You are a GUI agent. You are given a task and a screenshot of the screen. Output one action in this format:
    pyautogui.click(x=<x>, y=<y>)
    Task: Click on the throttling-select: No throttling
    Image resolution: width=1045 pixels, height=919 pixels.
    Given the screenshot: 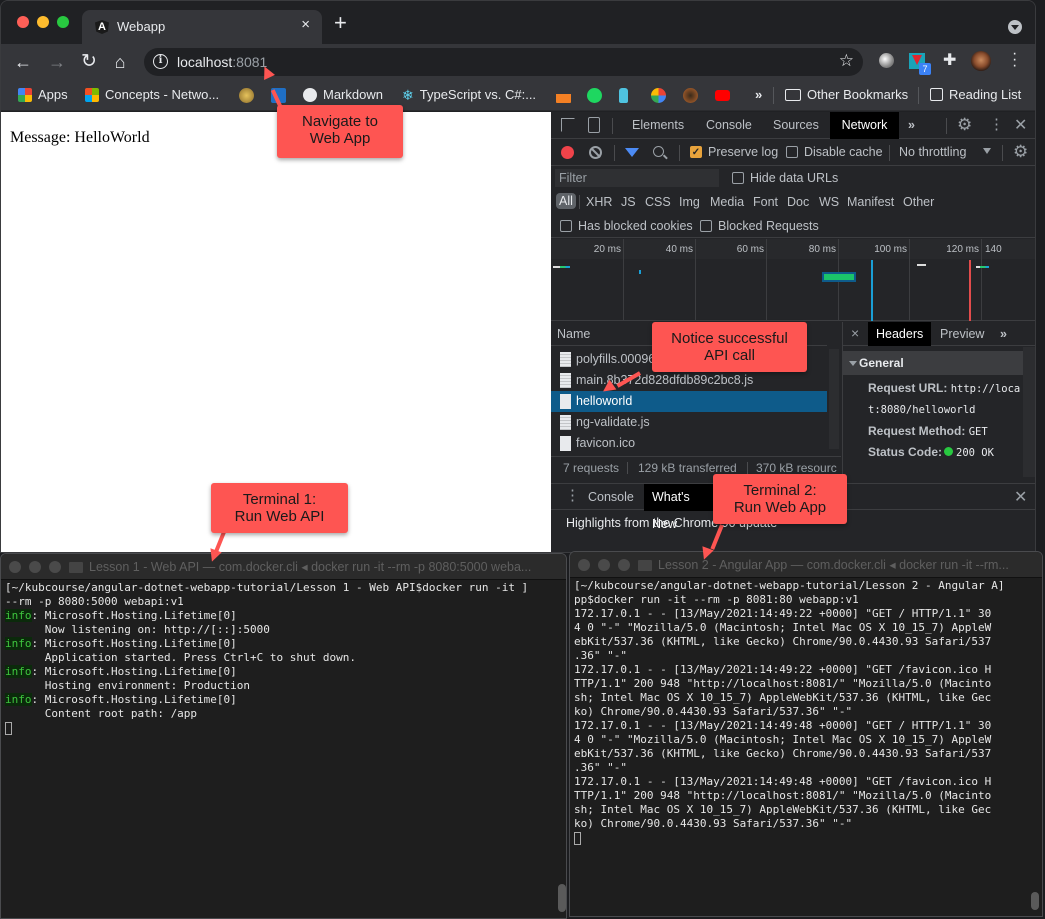 What is the action you would take?
    pyautogui.click(x=932, y=152)
    